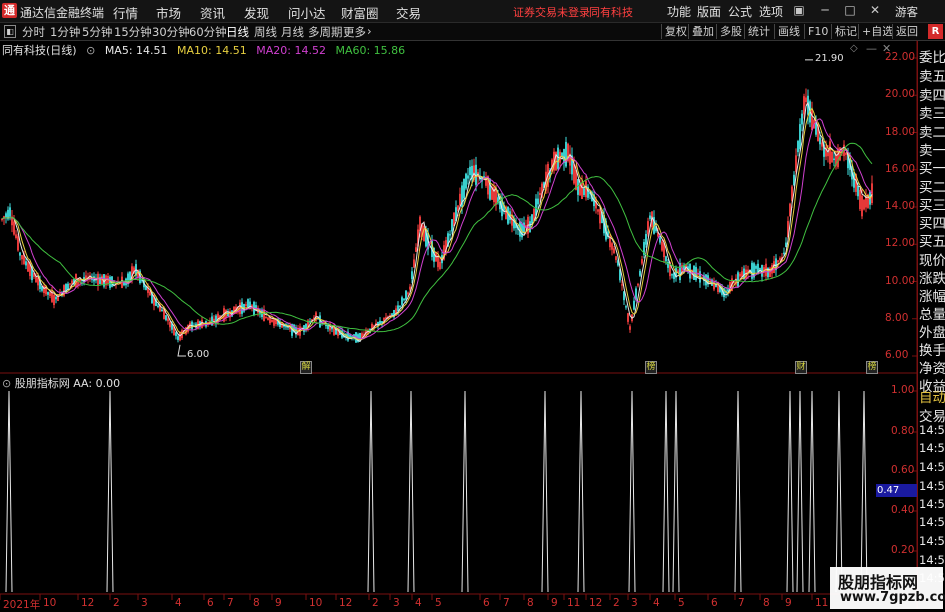  Describe the element at coordinates (307, 12) in the screenshot. I see `menu-wenxiaoda: 问小达` at that location.